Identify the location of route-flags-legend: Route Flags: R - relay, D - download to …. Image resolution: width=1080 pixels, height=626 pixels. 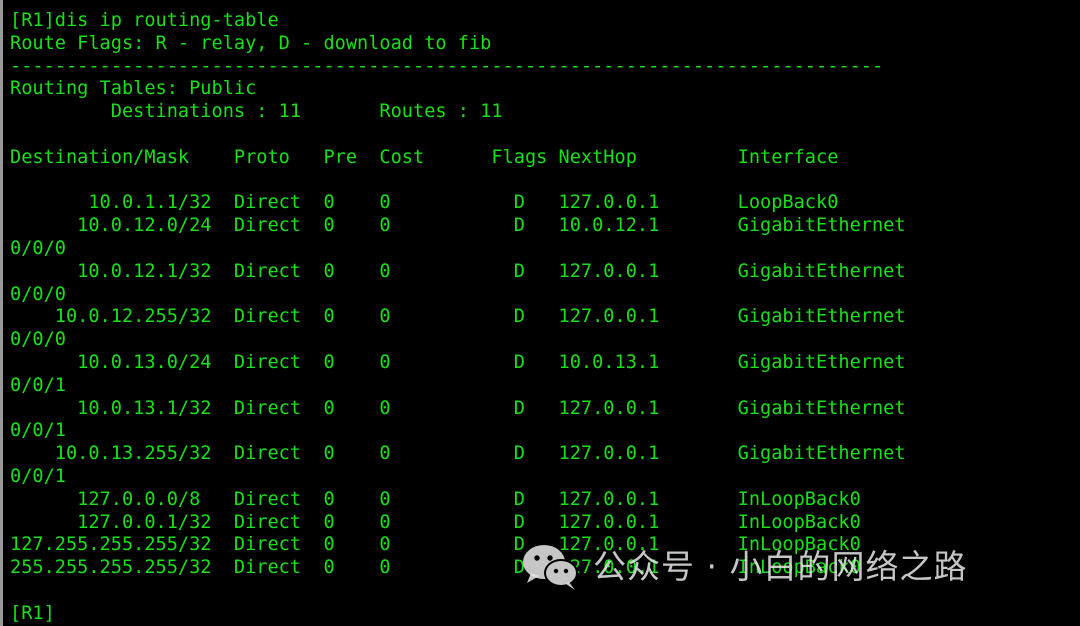
(251, 43).